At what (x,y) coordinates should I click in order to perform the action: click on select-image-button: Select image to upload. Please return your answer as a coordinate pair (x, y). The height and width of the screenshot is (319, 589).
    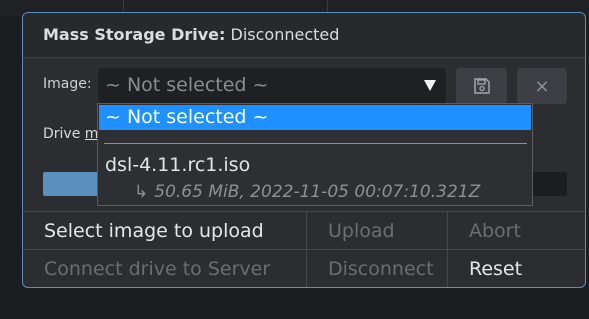
    Looking at the image, I should click on (164, 230).